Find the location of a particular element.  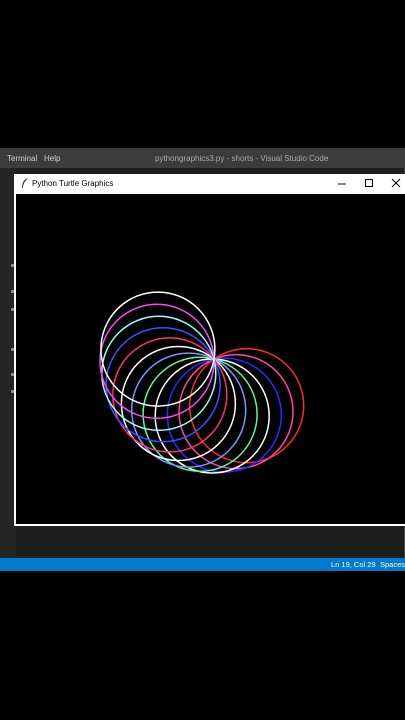

maximize-icon is located at coordinates (369, 183).